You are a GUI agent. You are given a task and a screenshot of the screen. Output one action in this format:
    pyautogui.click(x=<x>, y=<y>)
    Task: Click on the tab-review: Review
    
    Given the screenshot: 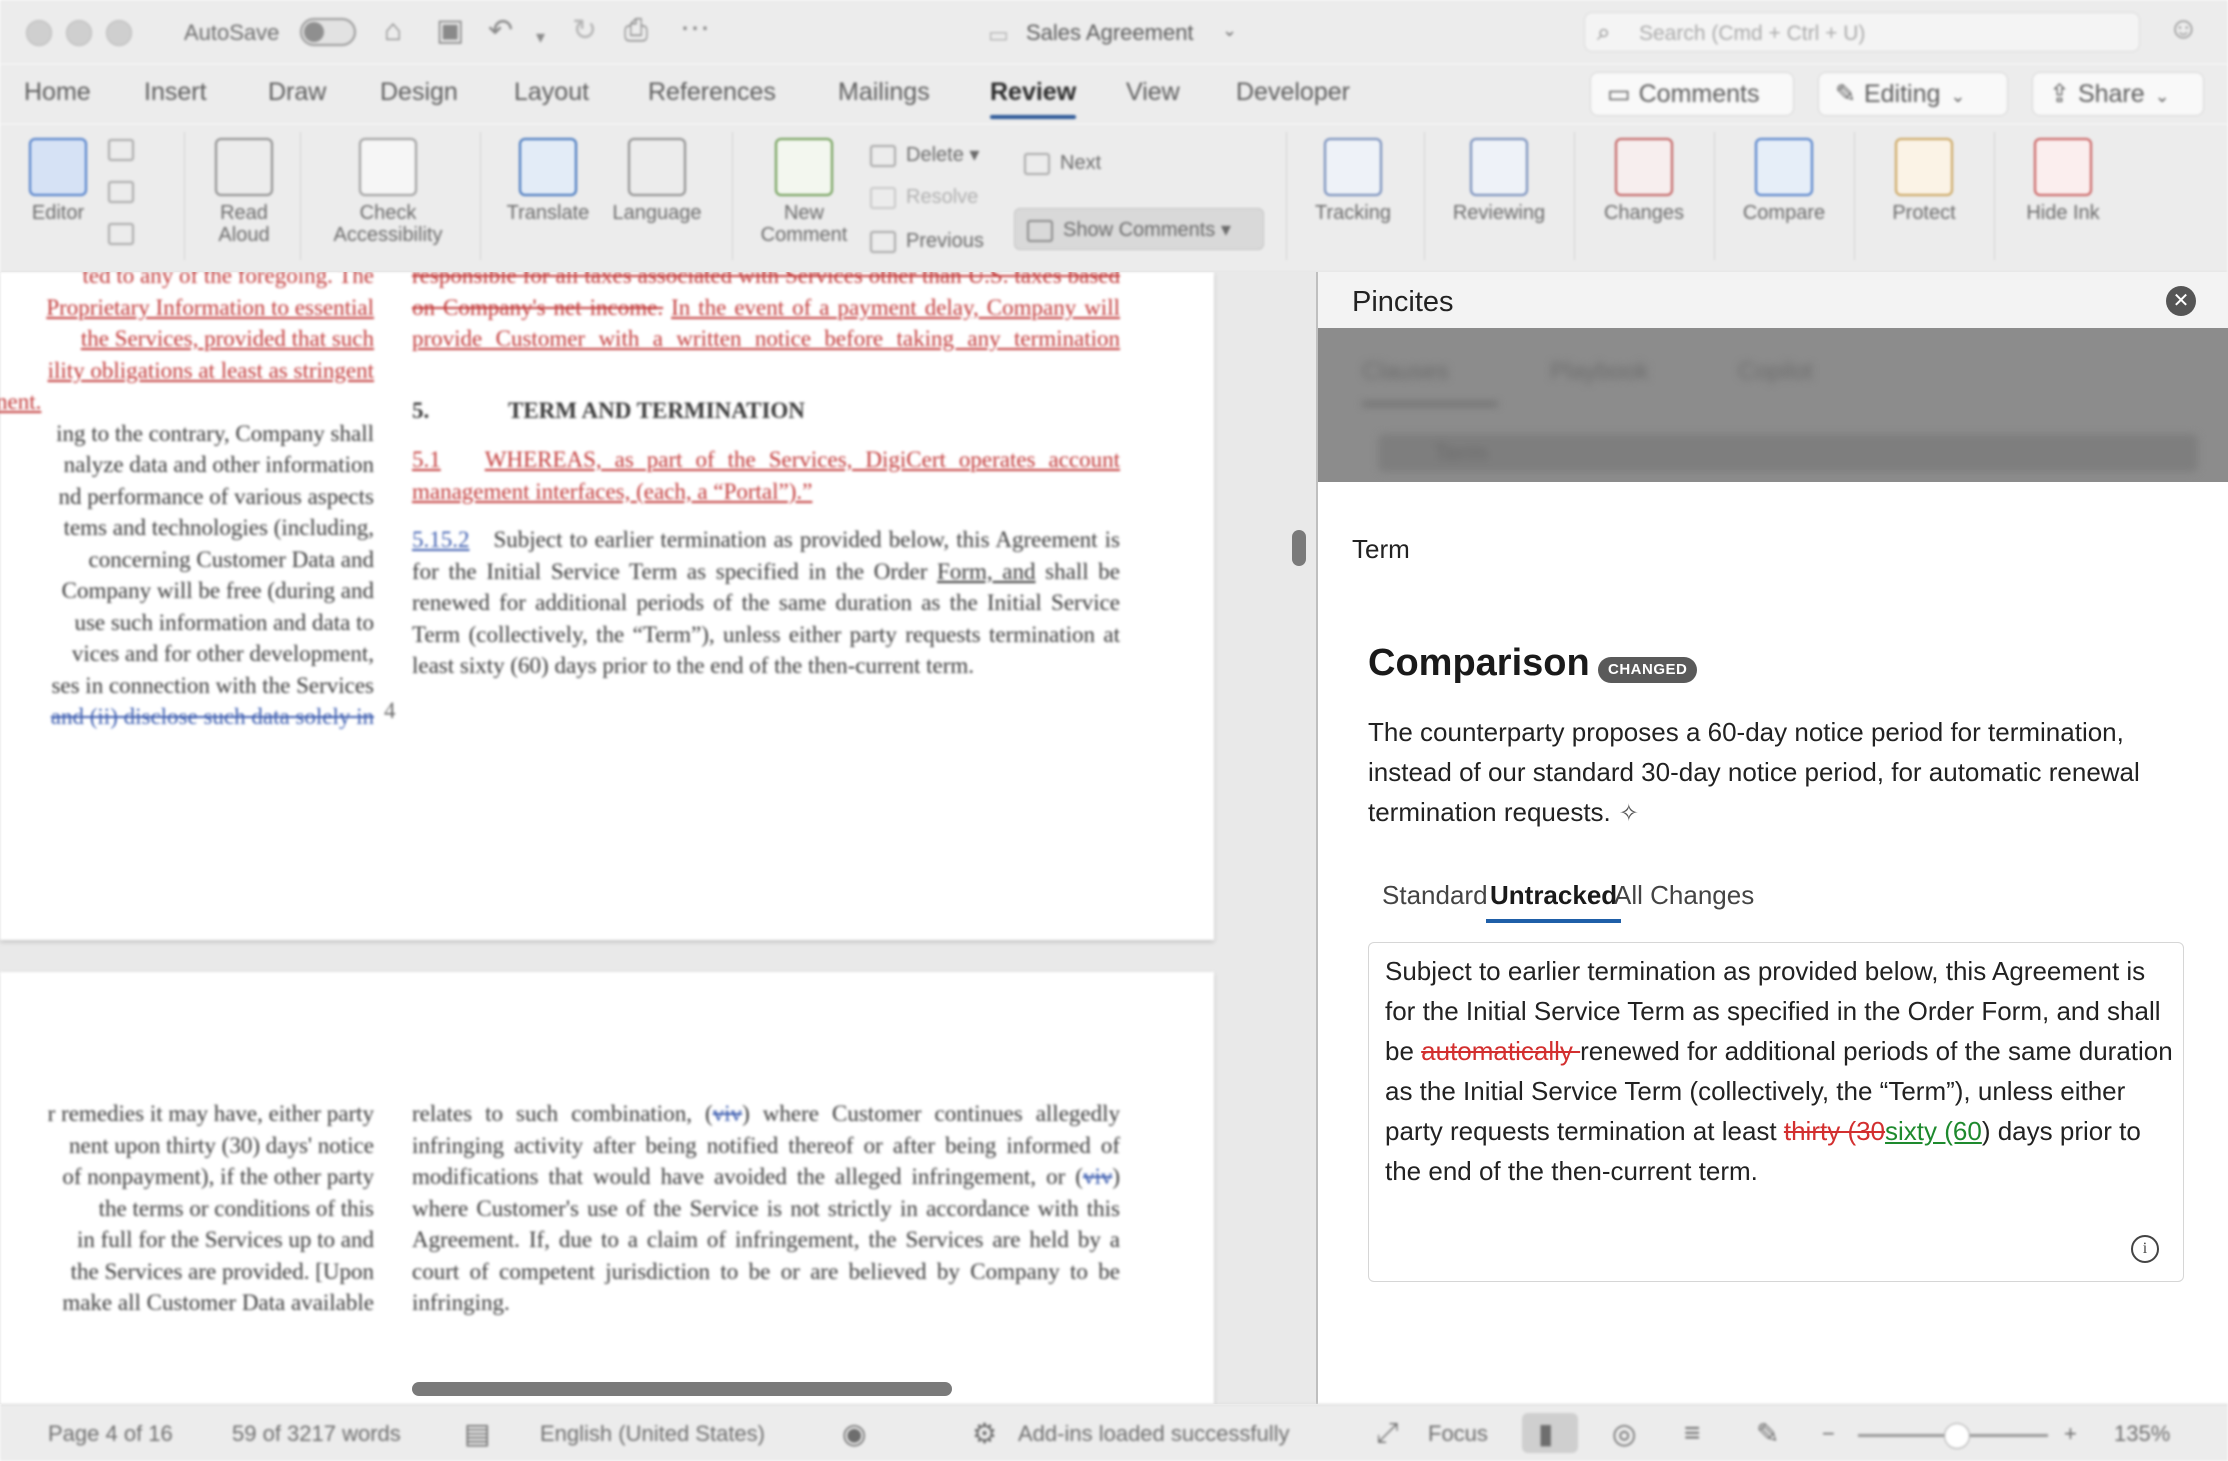 What is the action you would take?
    pyautogui.click(x=1033, y=98)
    